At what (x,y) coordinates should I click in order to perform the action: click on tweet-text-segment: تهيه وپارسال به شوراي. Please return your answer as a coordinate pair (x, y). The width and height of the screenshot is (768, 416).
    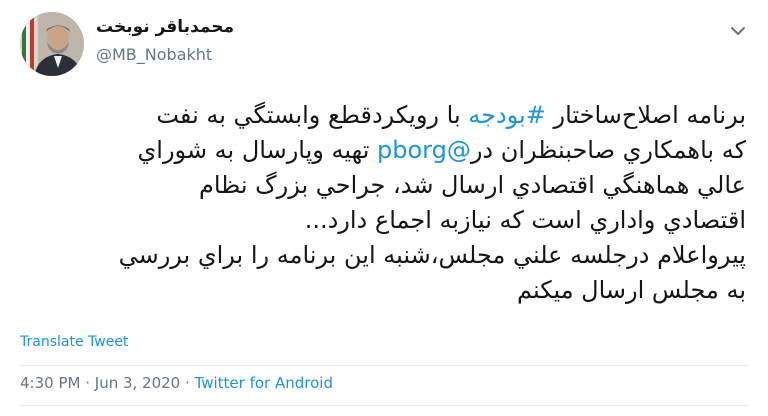
    Looking at the image, I should click on (257, 150).